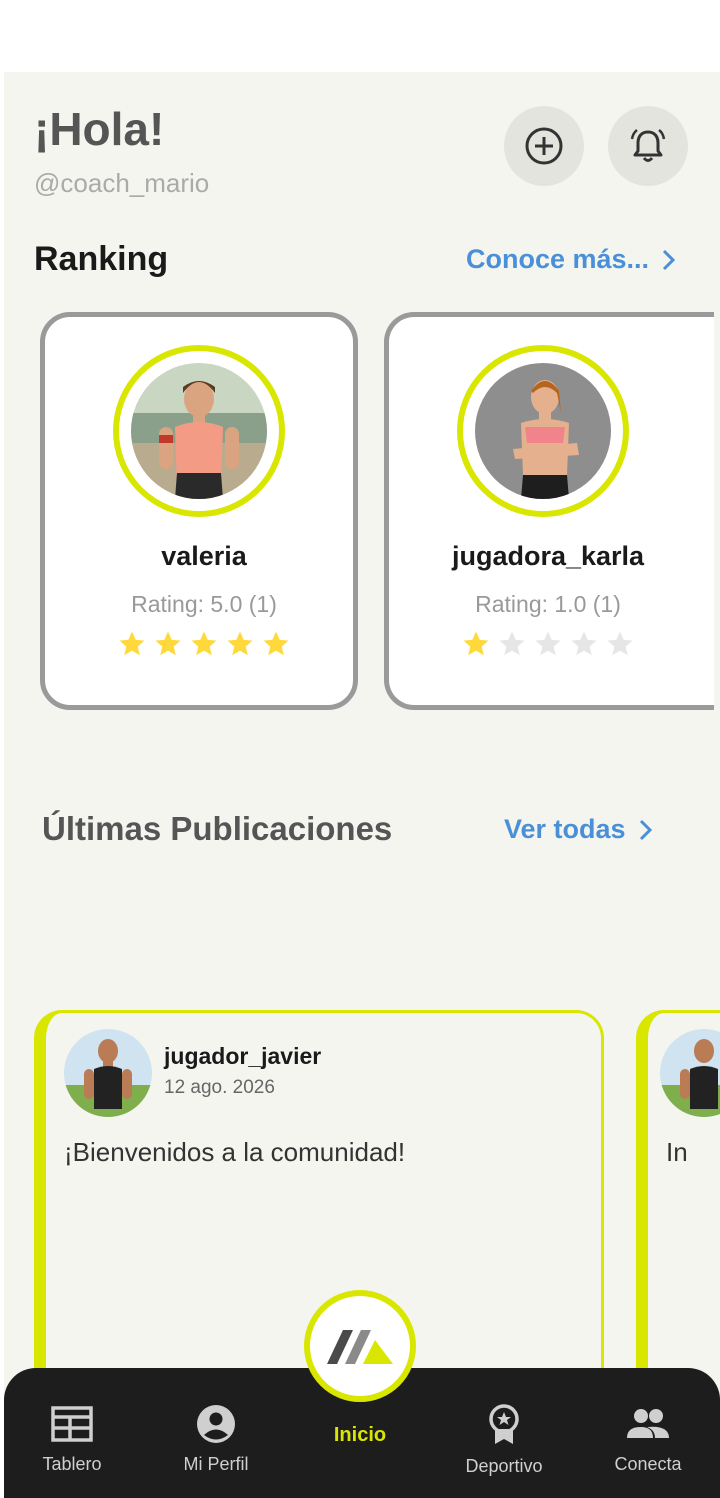 The image size is (720, 1498). I want to click on ranking-card: jugadora_karla Rating: 1.0 (1), so click(549, 511).